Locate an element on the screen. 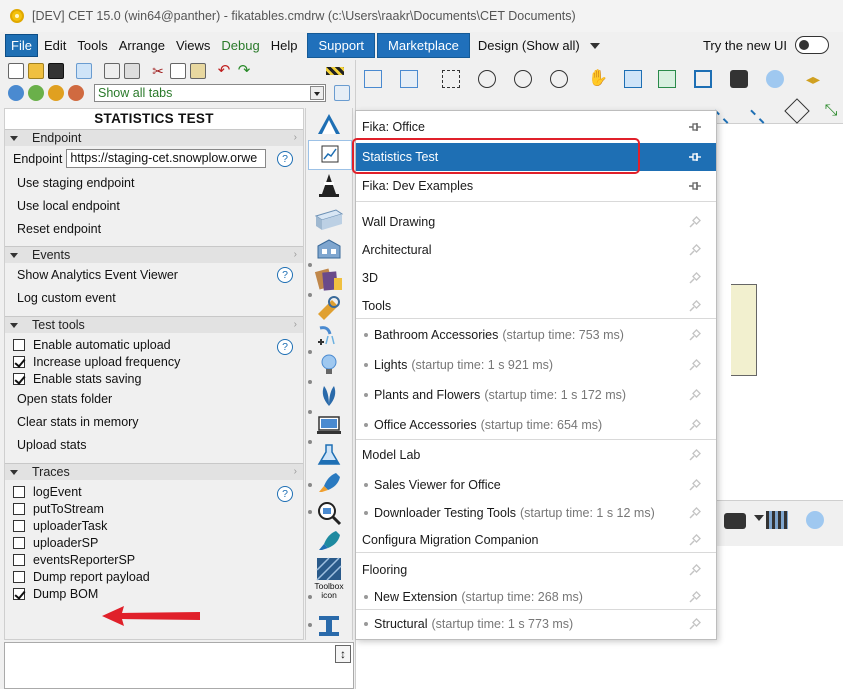 The height and width of the screenshot is (689, 843). eraser-icon is located at coordinates (775, 79).